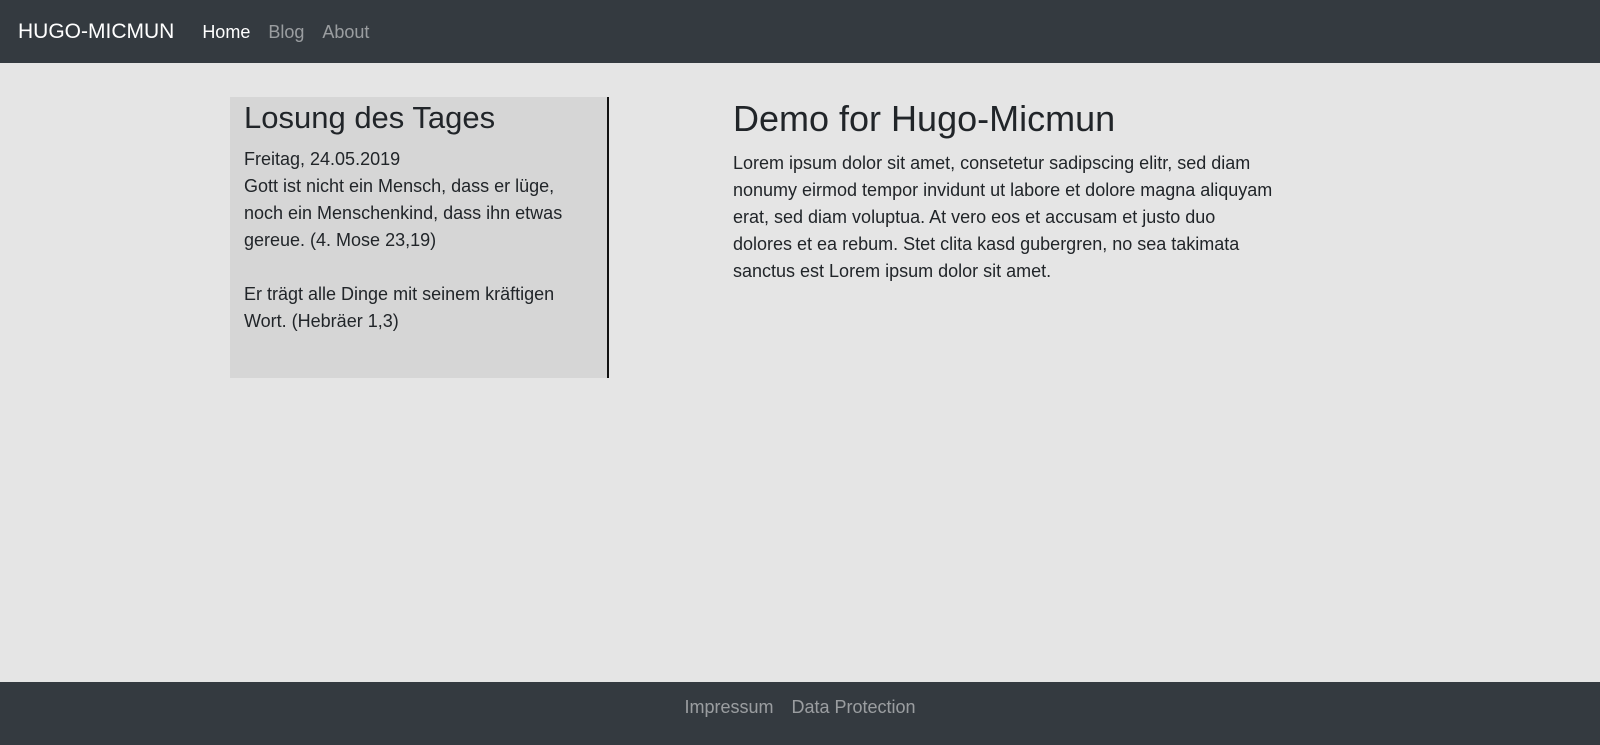 The width and height of the screenshot is (1600, 745). I want to click on nav-item-home: Home, so click(226, 32).